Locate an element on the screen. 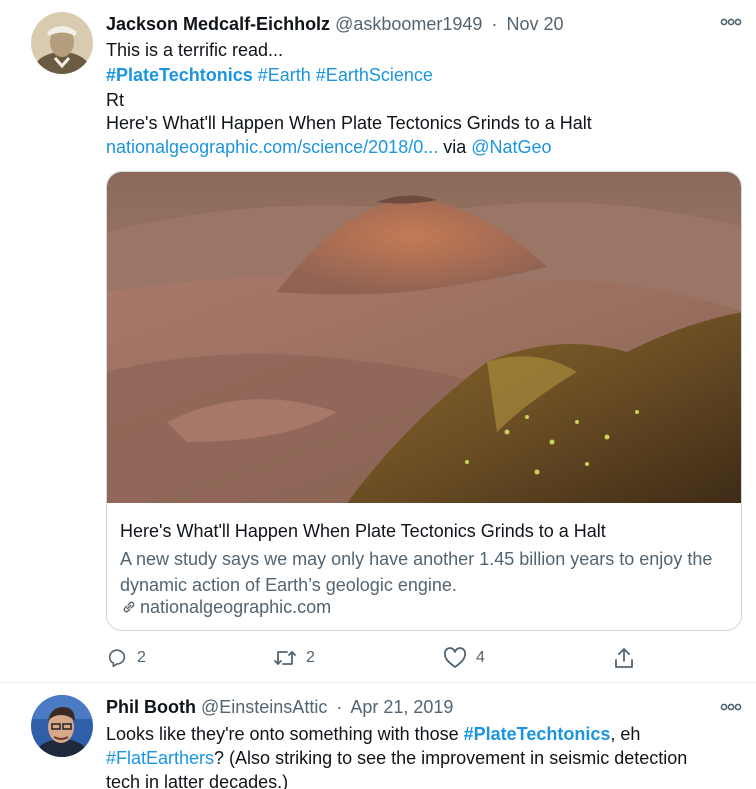 The width and height of the screenshot is (756, 789). author-name: Phil Booth is located at coordinates (151, 707).